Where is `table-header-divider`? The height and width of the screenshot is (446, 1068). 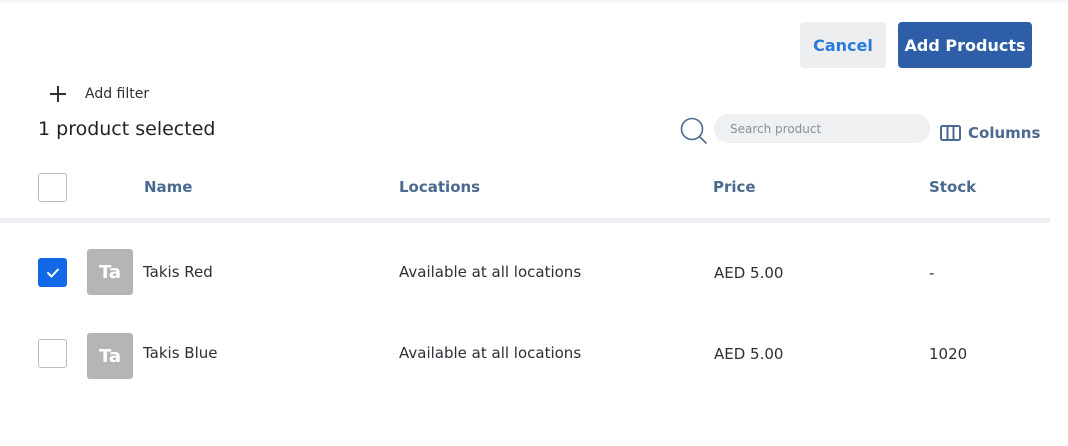 table-header-divider is located at coordinates (525, 220).